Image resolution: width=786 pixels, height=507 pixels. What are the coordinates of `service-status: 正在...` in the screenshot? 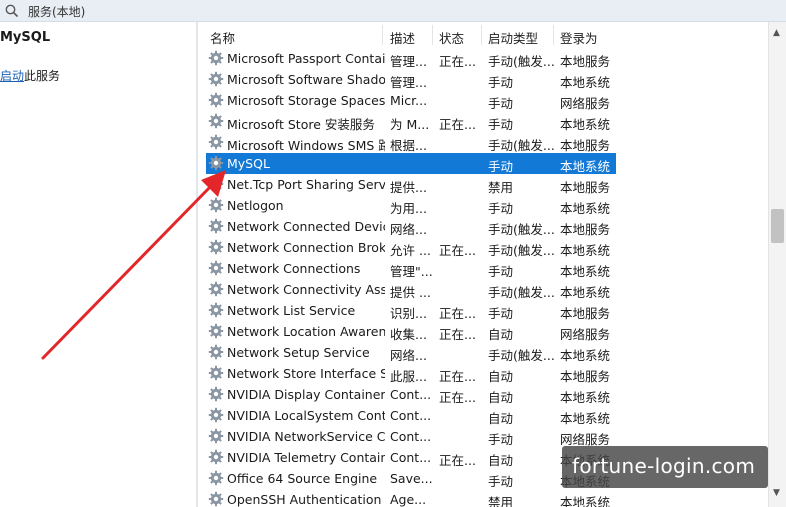 It's located at (457, 61).